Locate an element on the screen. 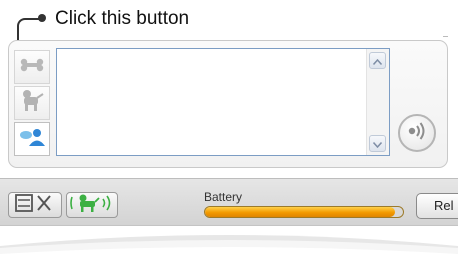 The height and width of the screenshot is (269, 458). screen-close-button is located at coordinates (35, 205).